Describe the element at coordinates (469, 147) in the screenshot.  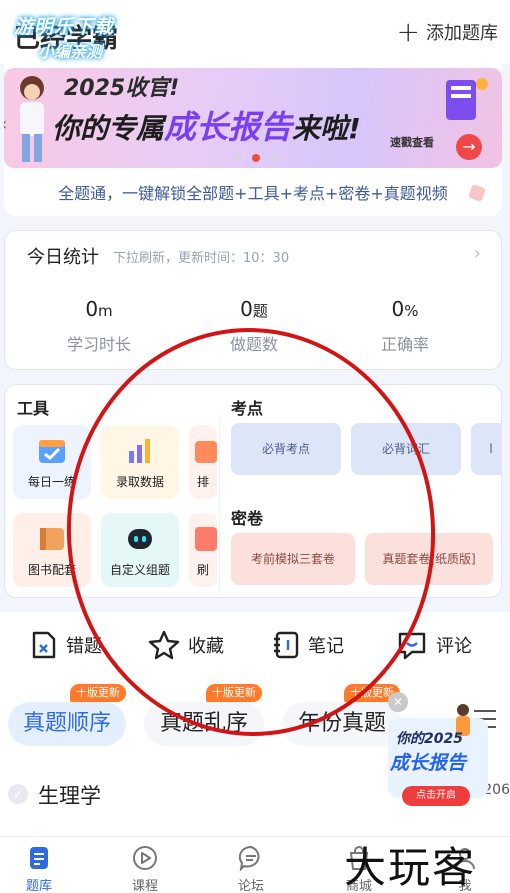
I see `arrow-right-icon: →` at that location.